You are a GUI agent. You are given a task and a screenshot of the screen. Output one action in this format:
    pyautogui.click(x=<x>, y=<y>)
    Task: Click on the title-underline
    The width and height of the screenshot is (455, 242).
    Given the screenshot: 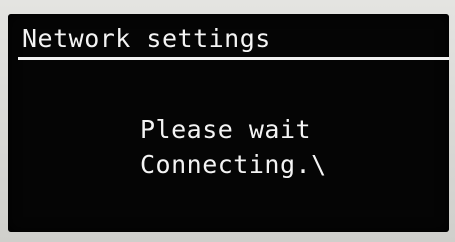 What is the action you would take?
    pyautogui.click(x=233, y=58)
    